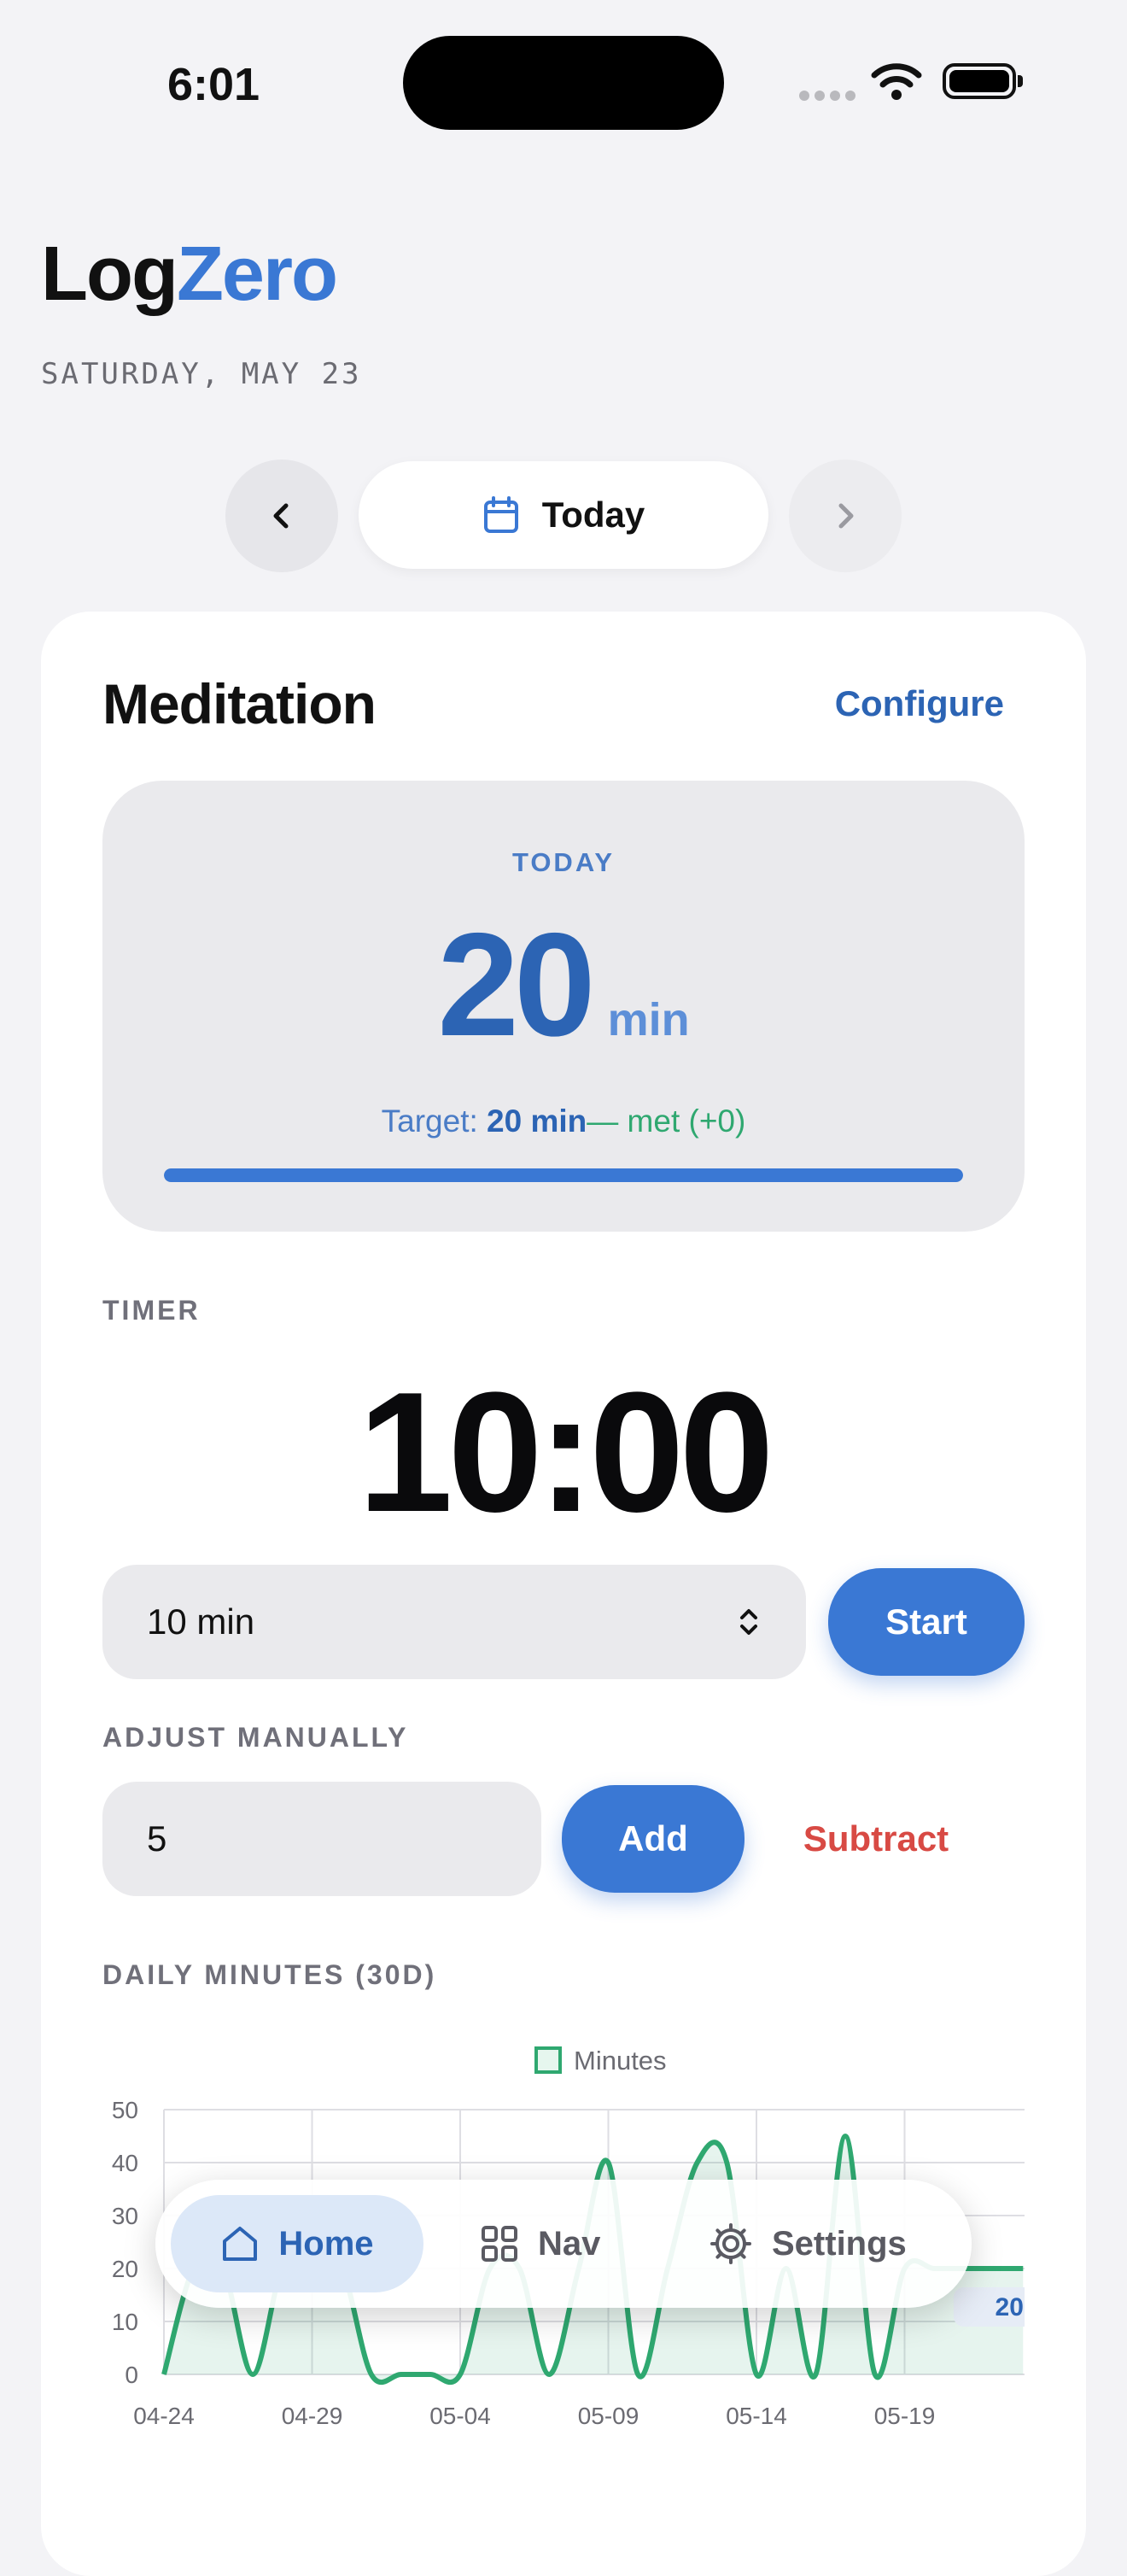 This screenshot has height=2576, width=1127. I want to click on today-summary: TODAY 20 min Target: 20 min— met (+0), so click(563, 1006).